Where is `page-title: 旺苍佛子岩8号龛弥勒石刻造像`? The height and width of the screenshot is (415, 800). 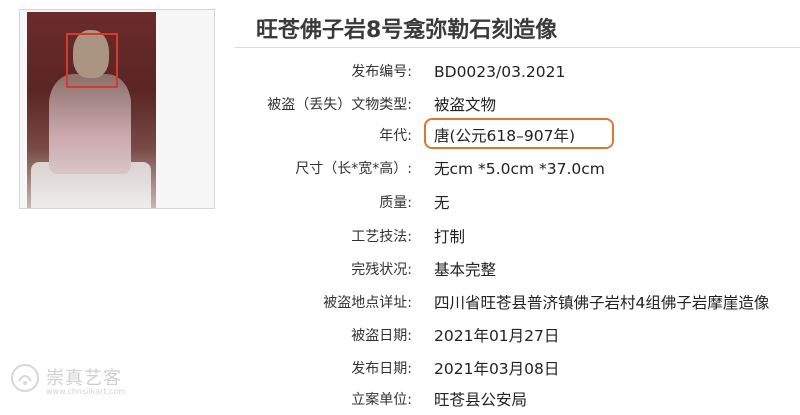
page-title: 旺苍佛子岩8号龛弥勒石刻造像 is located at coordinates (407, 30).